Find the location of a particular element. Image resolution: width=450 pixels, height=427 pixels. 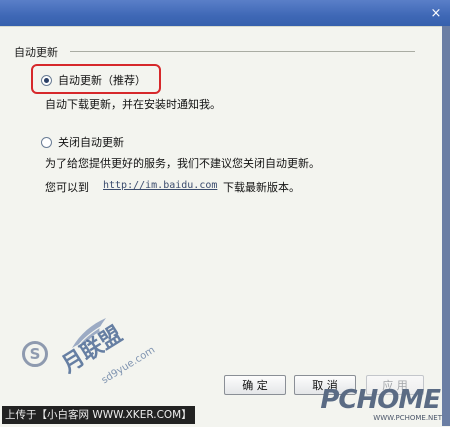

radio-auto-update-label: 自动更新（推荐） is located at coordinates (102, 80).